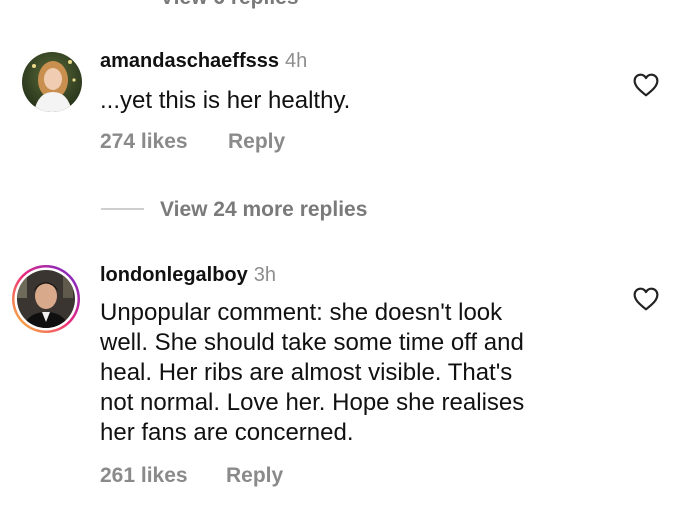 This screenshot has height=532, width=700. What do you see at coordinates (312, 402) in the screenshot?
I see `comment-line: not normal. Love her. Hope she realises` at bounding box center [312, 402].